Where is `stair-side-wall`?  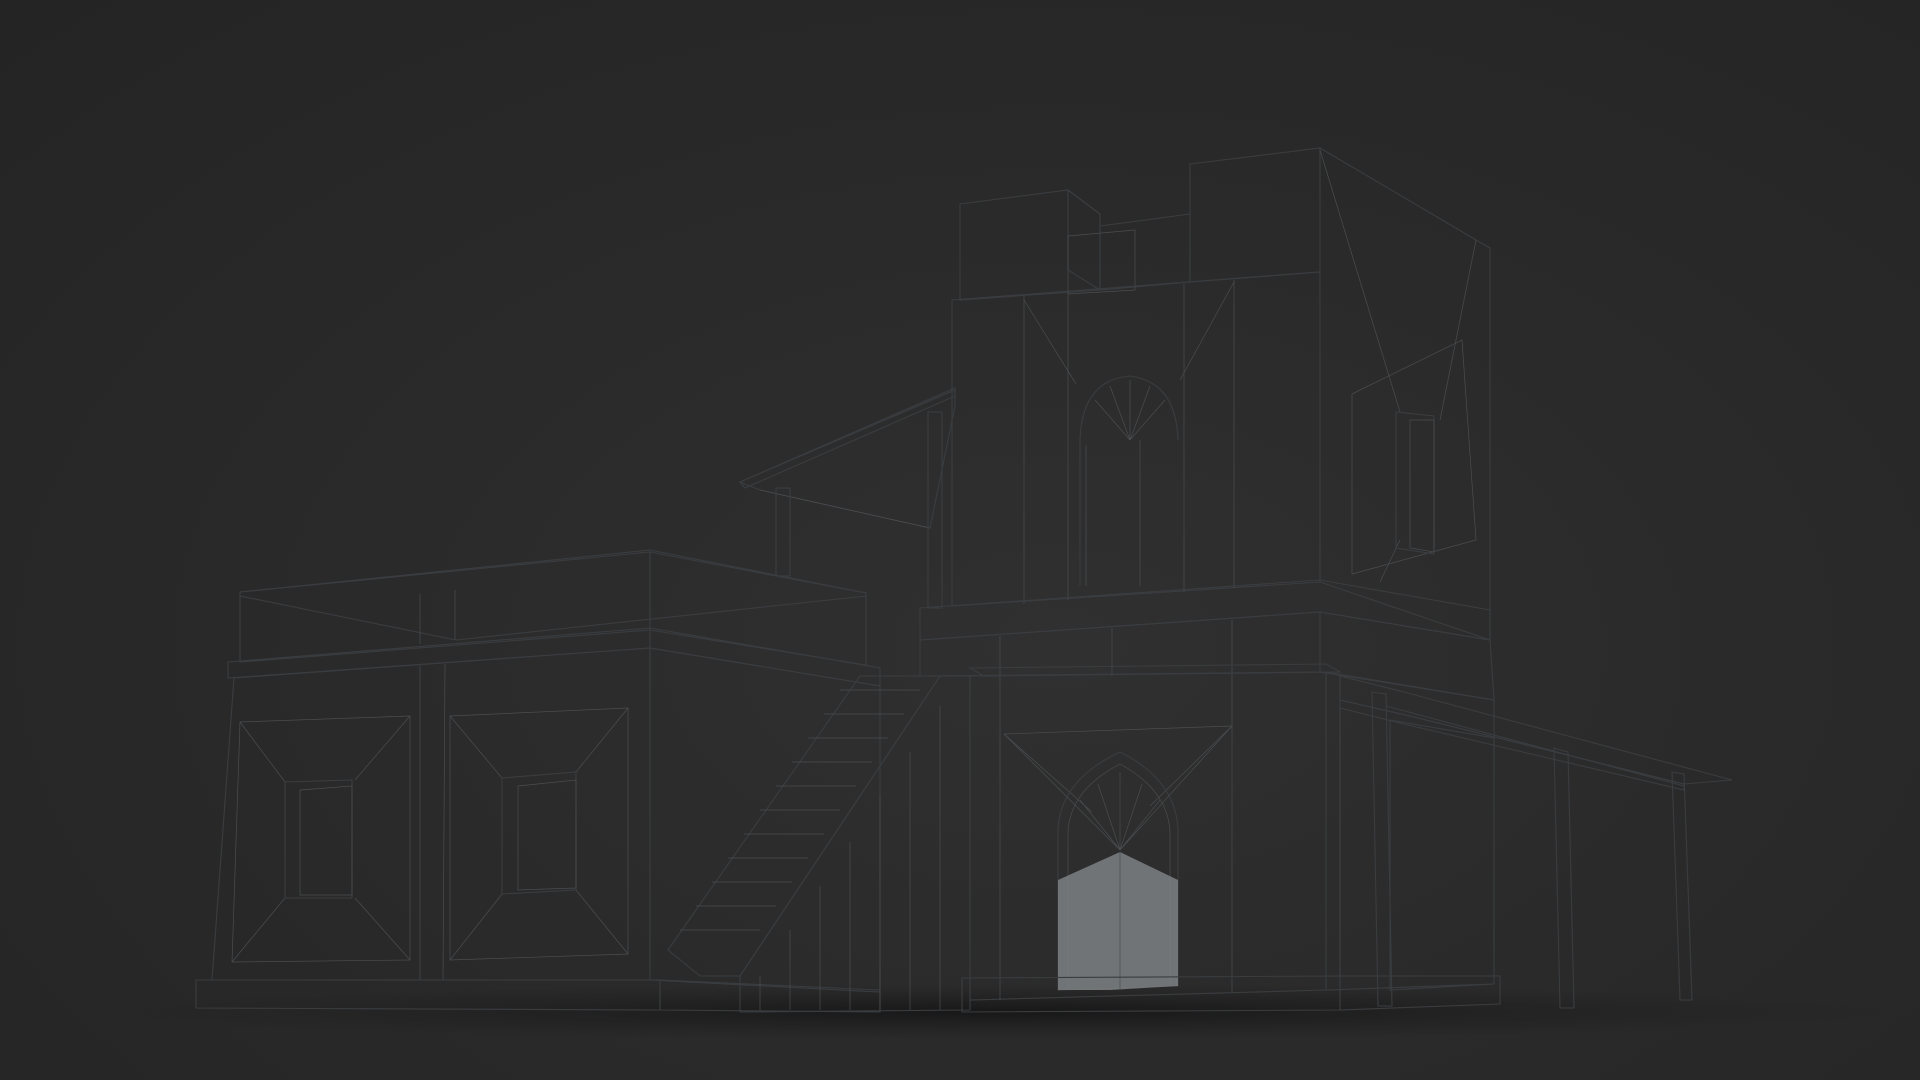 stair-side-wall is located at coordinates (855, 844).